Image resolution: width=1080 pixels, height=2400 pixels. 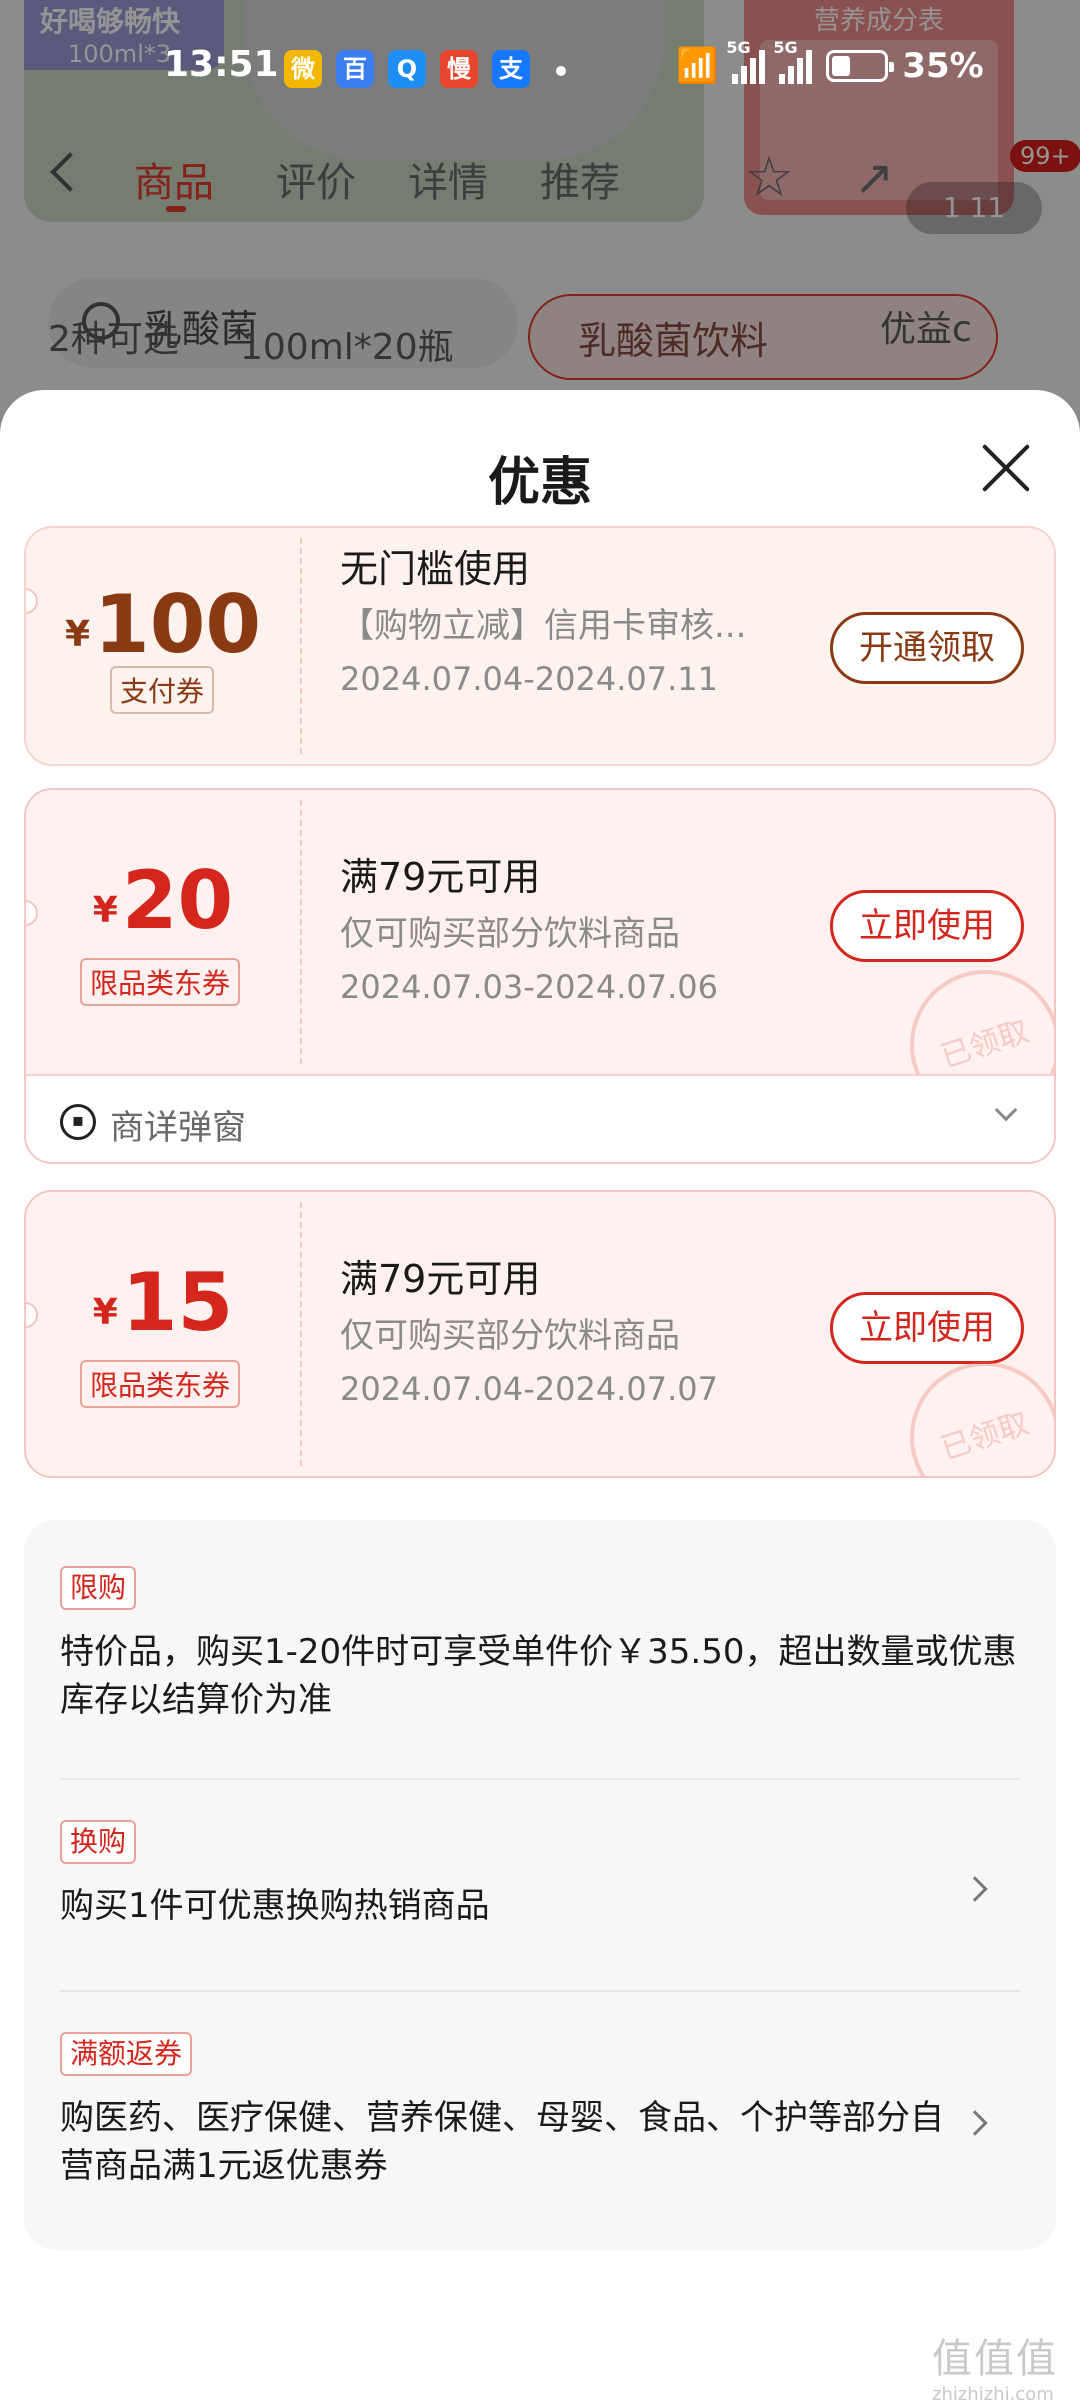 What do you see at coordinates (1006, 1110) in the screenshot?
I see `chevron-down-icon` at bounding box center [1006, 1110].